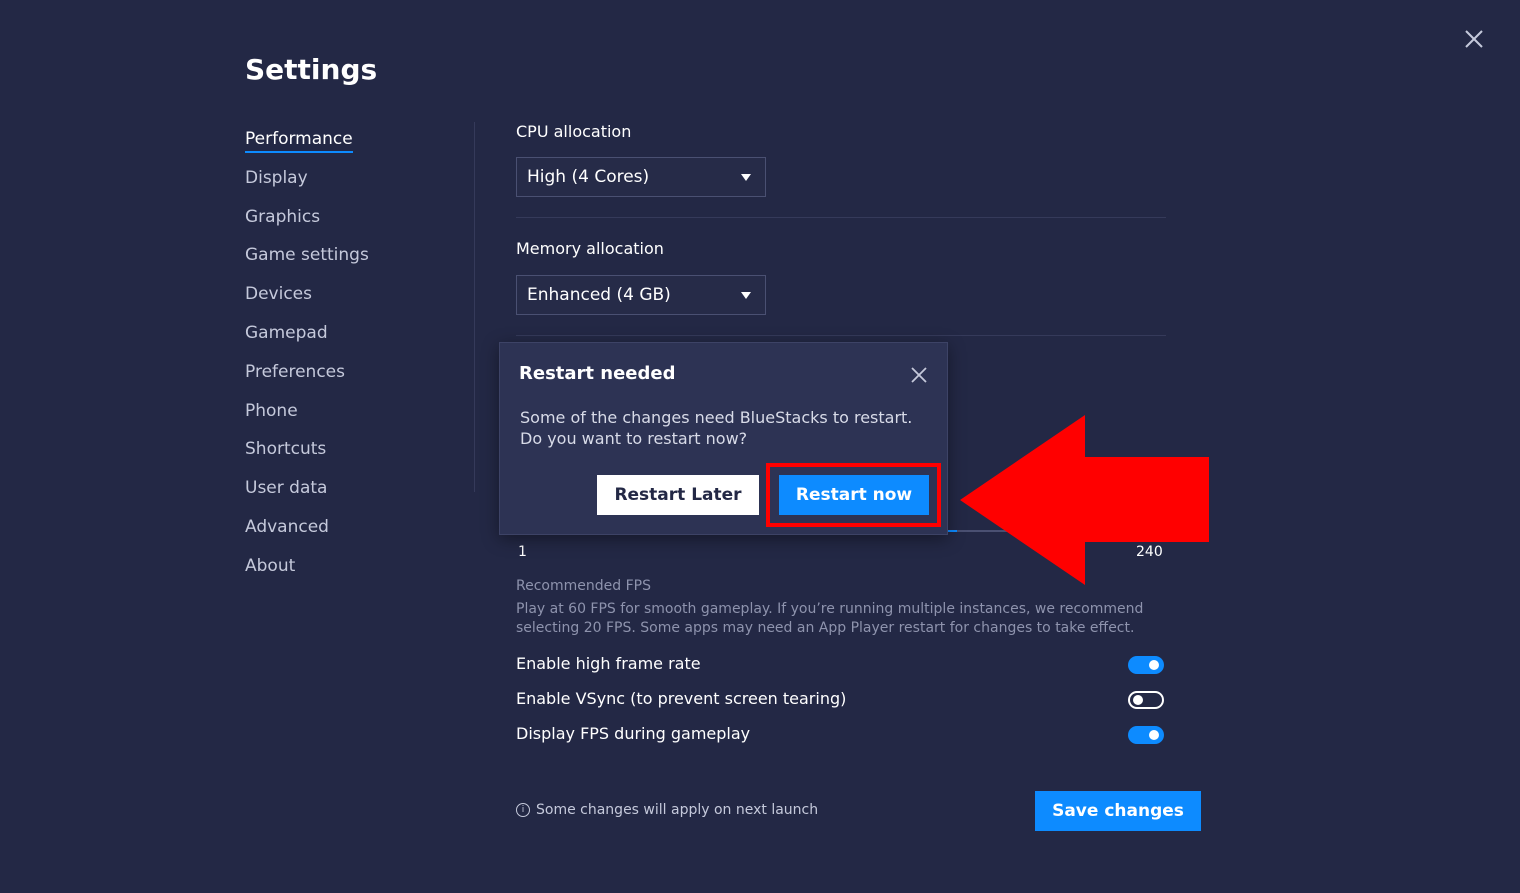 This screenshot has height=893, width=1520. I want to click on restart-now-button: Restart now, so click(854, 495).